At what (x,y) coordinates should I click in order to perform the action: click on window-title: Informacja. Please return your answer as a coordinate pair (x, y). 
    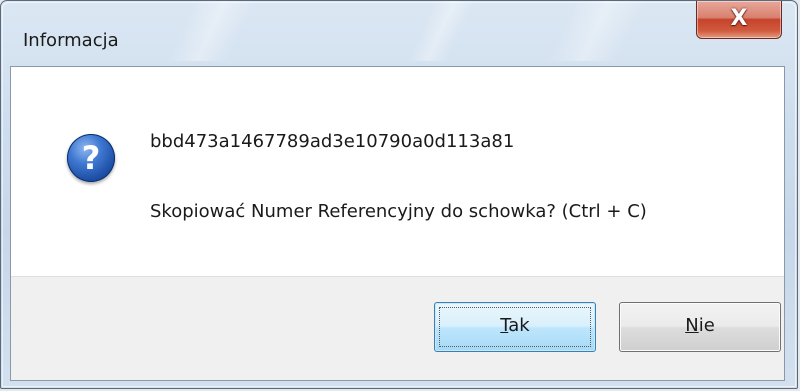
    Looking at the image, I should click on (71, 40).